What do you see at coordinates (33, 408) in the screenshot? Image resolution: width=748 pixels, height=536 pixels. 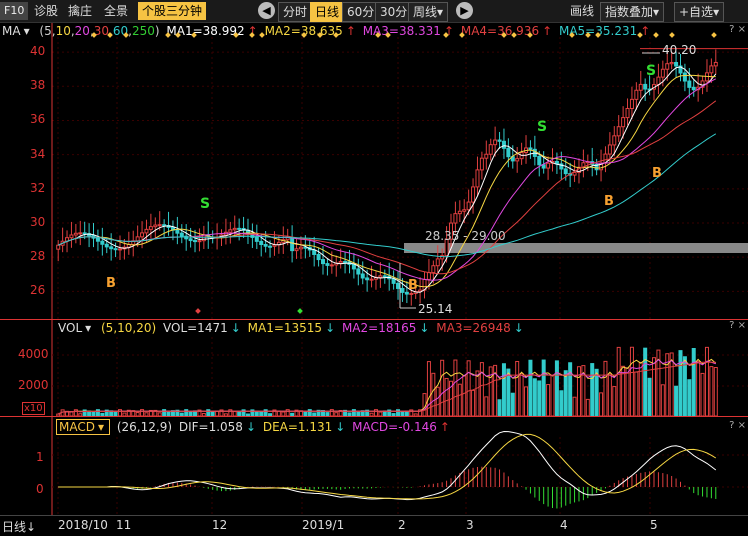 I see `vol-unit-badge: x10` at bounding box center [33, 408].